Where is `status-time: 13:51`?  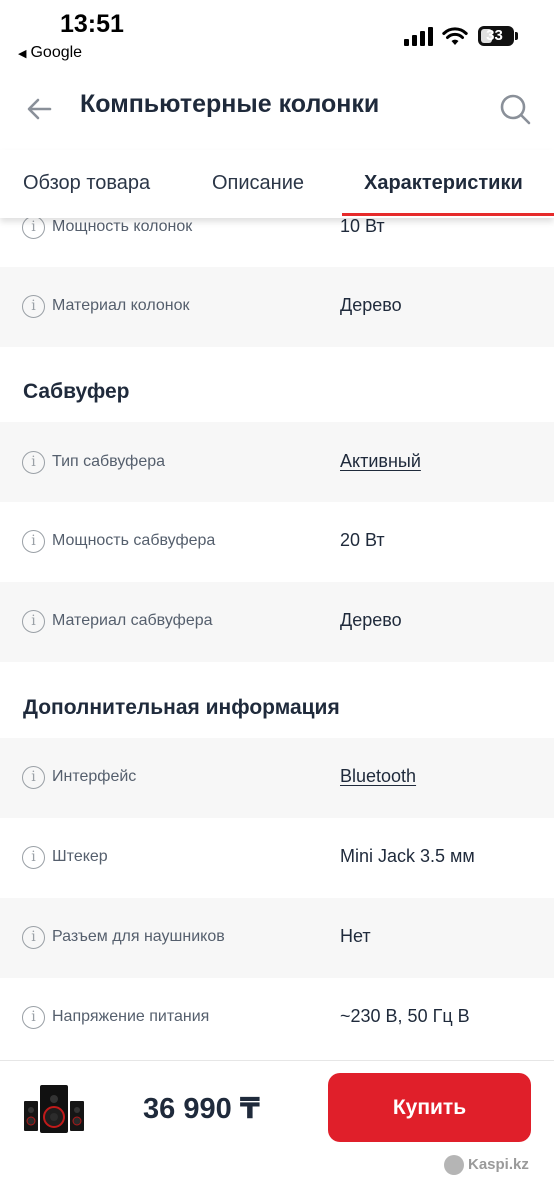
status-time: 13:51 is located at coordinates (92, 24).